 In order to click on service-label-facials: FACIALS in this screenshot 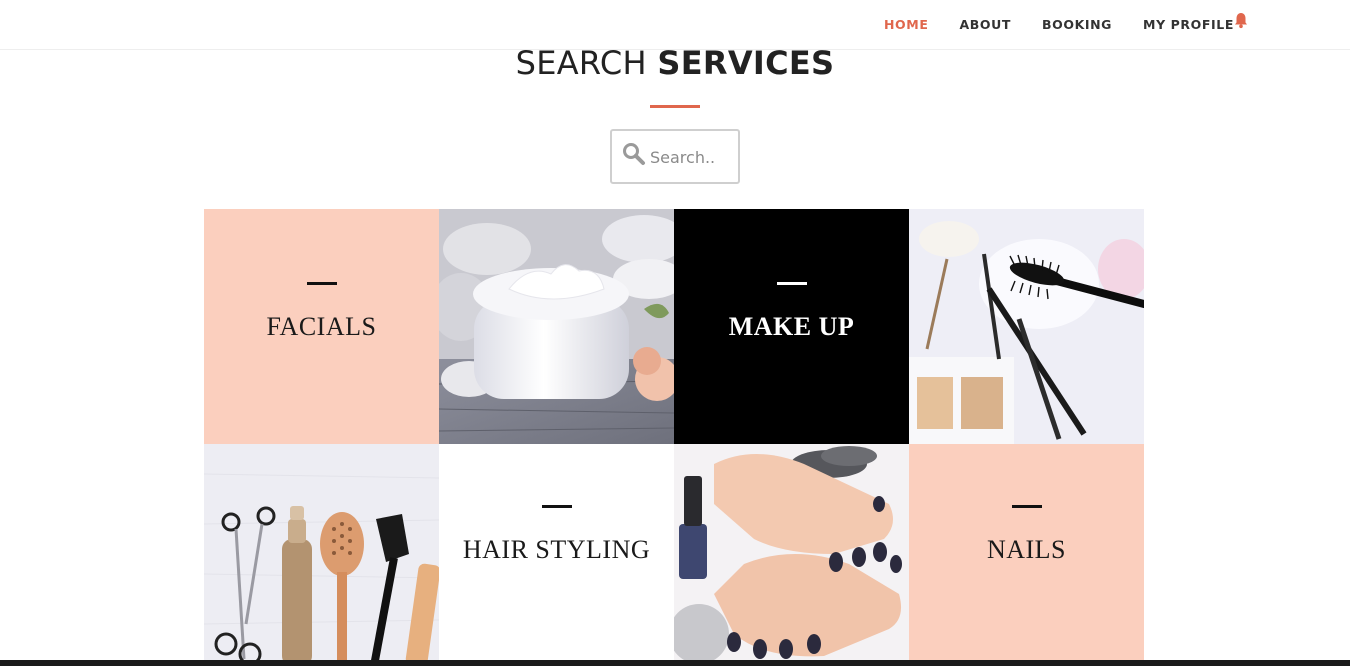, I will do `click(321, 326)`.